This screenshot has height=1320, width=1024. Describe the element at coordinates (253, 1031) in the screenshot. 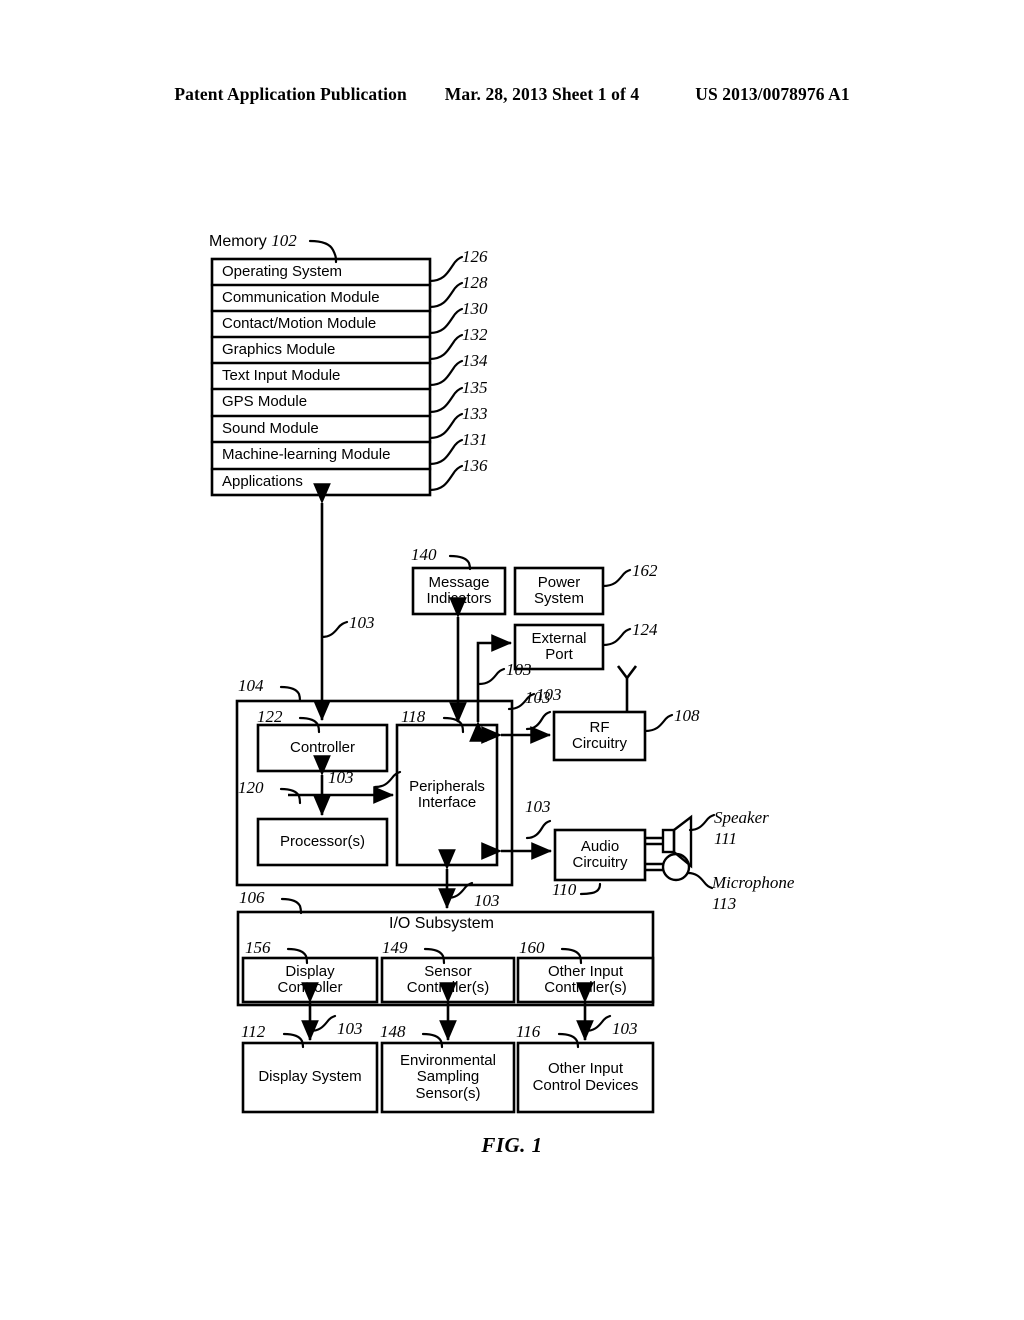

I see `ref-112: 112` at that location.